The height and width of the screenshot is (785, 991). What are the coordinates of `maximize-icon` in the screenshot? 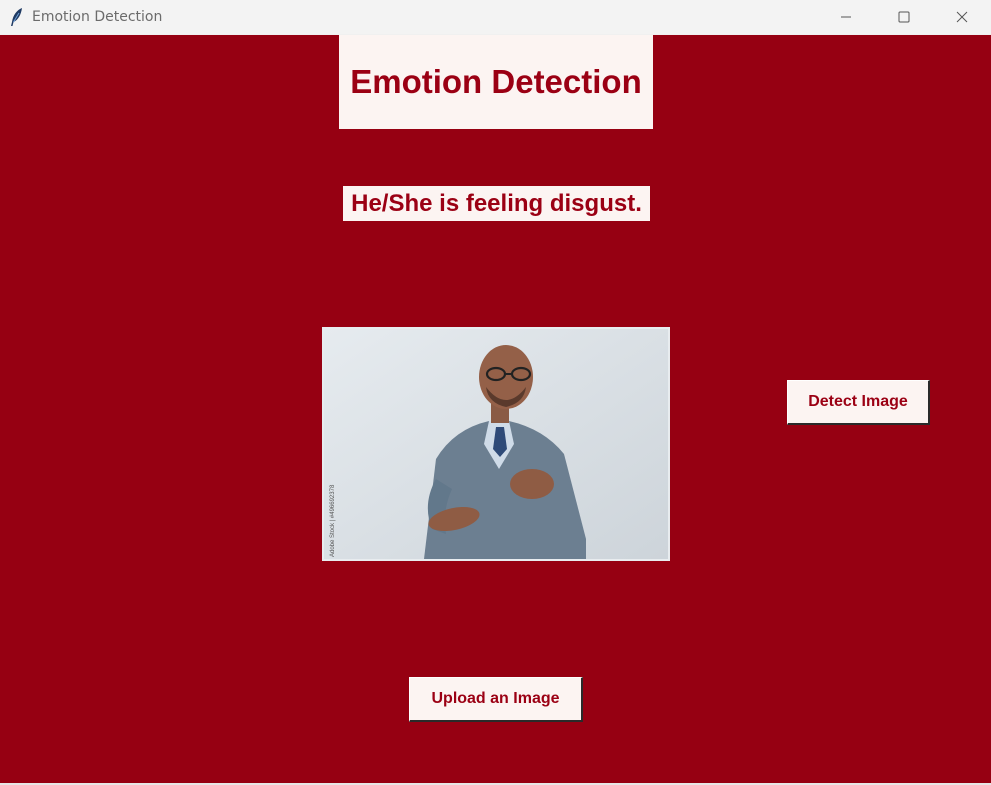 It's located at (904, 17).